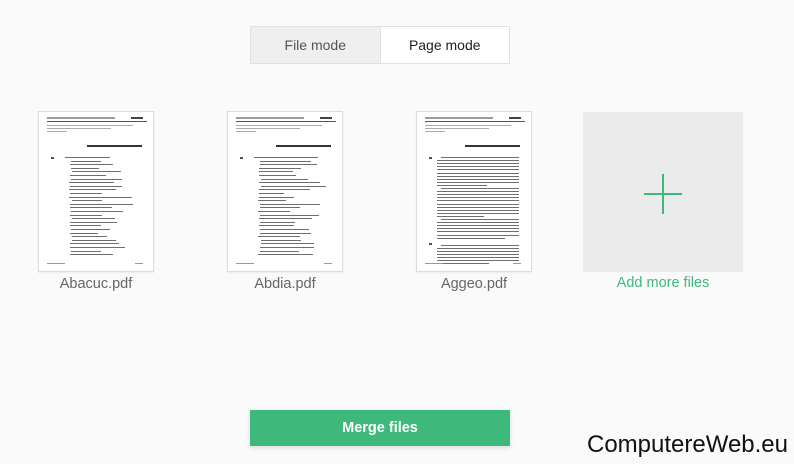 The height and width of the screenshot is (464, 794). What do you see at coordinates (285, 201) in the screenshot?
I see `file-card-abdia: Abdia.pdf` at bounding box center [285, 201].